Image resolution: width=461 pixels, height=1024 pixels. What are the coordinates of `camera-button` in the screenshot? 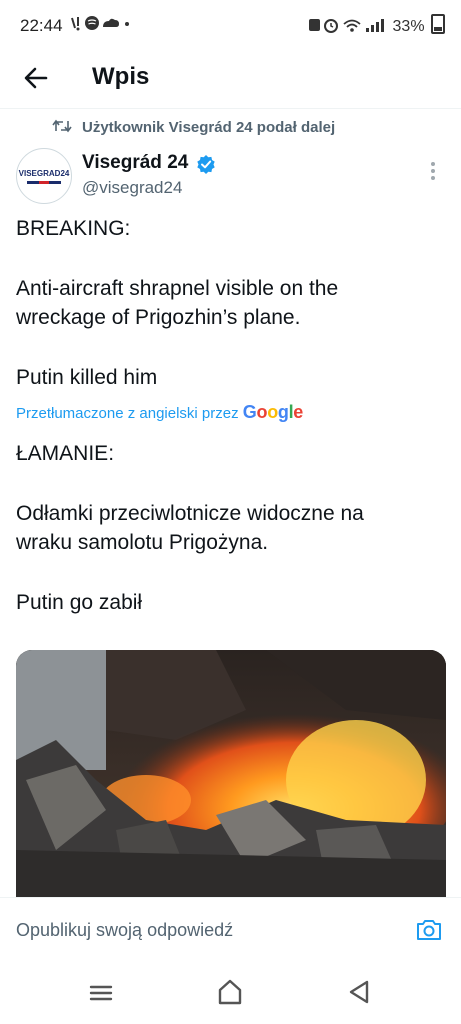 It's located at (429, 930).